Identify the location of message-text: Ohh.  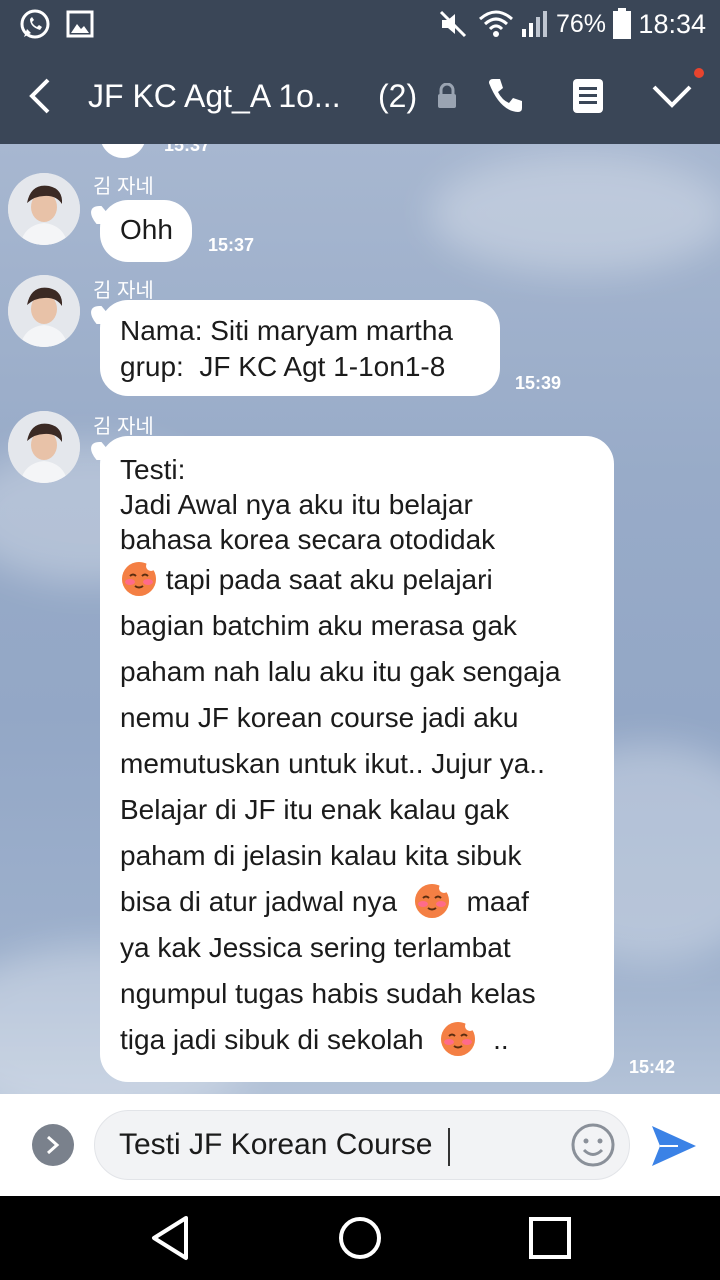
(146, 229).